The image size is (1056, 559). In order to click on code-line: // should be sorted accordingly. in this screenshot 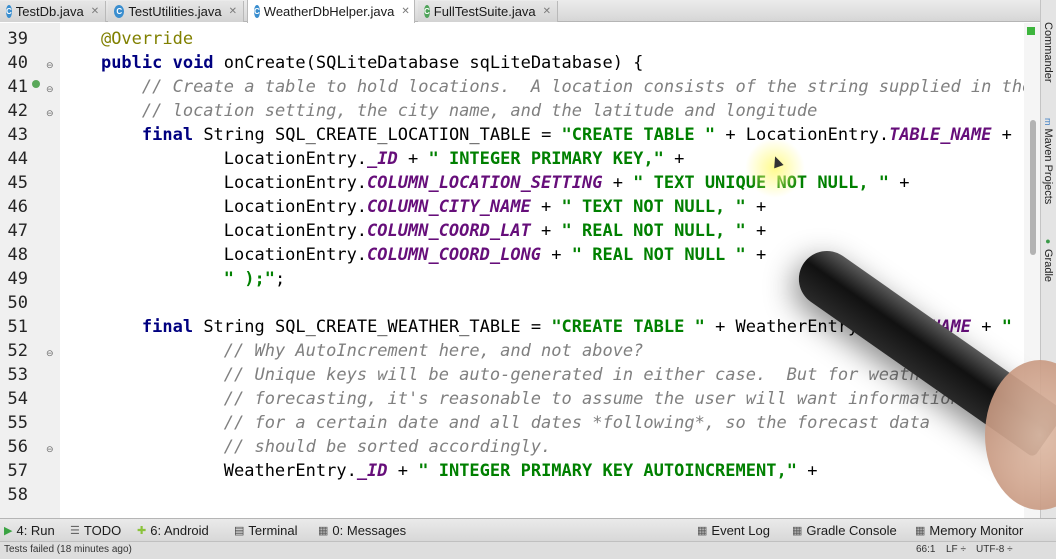, I will do `click(306, 447)`.